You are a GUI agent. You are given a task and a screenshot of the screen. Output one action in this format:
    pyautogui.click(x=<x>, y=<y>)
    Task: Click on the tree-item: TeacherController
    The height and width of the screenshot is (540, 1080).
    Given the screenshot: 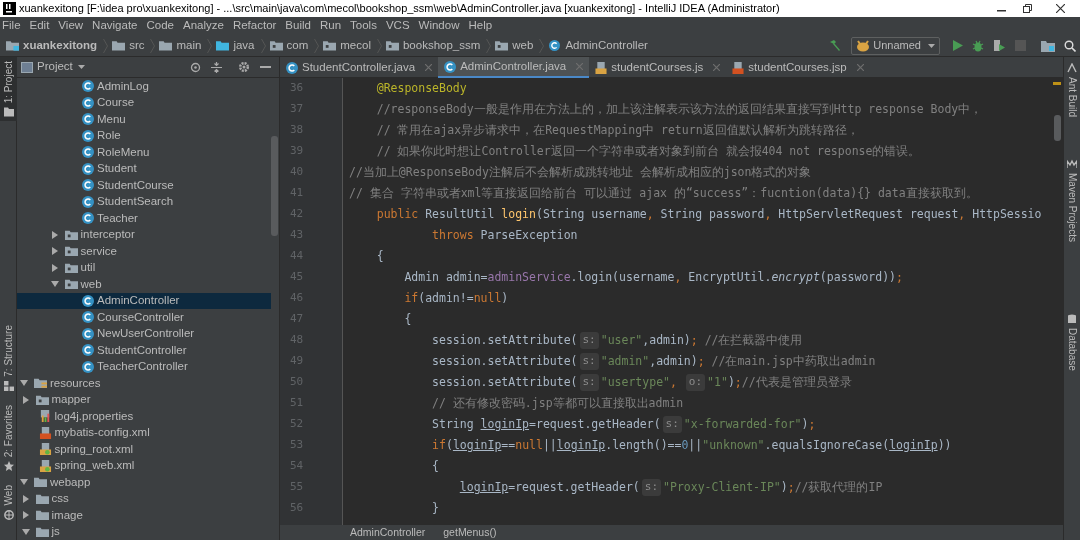 What is the action you would take?
    pyautogui.click(x=144, y=366)
    